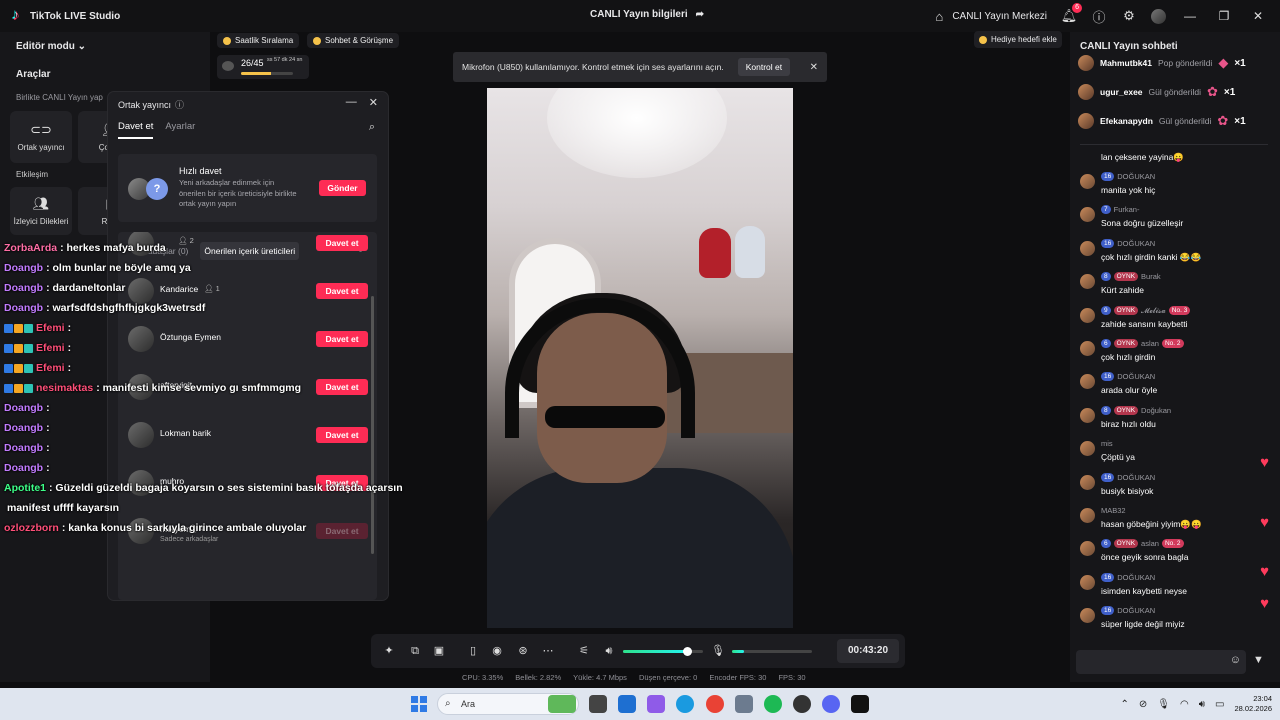  What do you see at coordinates (1150, 544) in the screenshot?
I see `chat-username: aslan` at bounding box center [1150, 544].